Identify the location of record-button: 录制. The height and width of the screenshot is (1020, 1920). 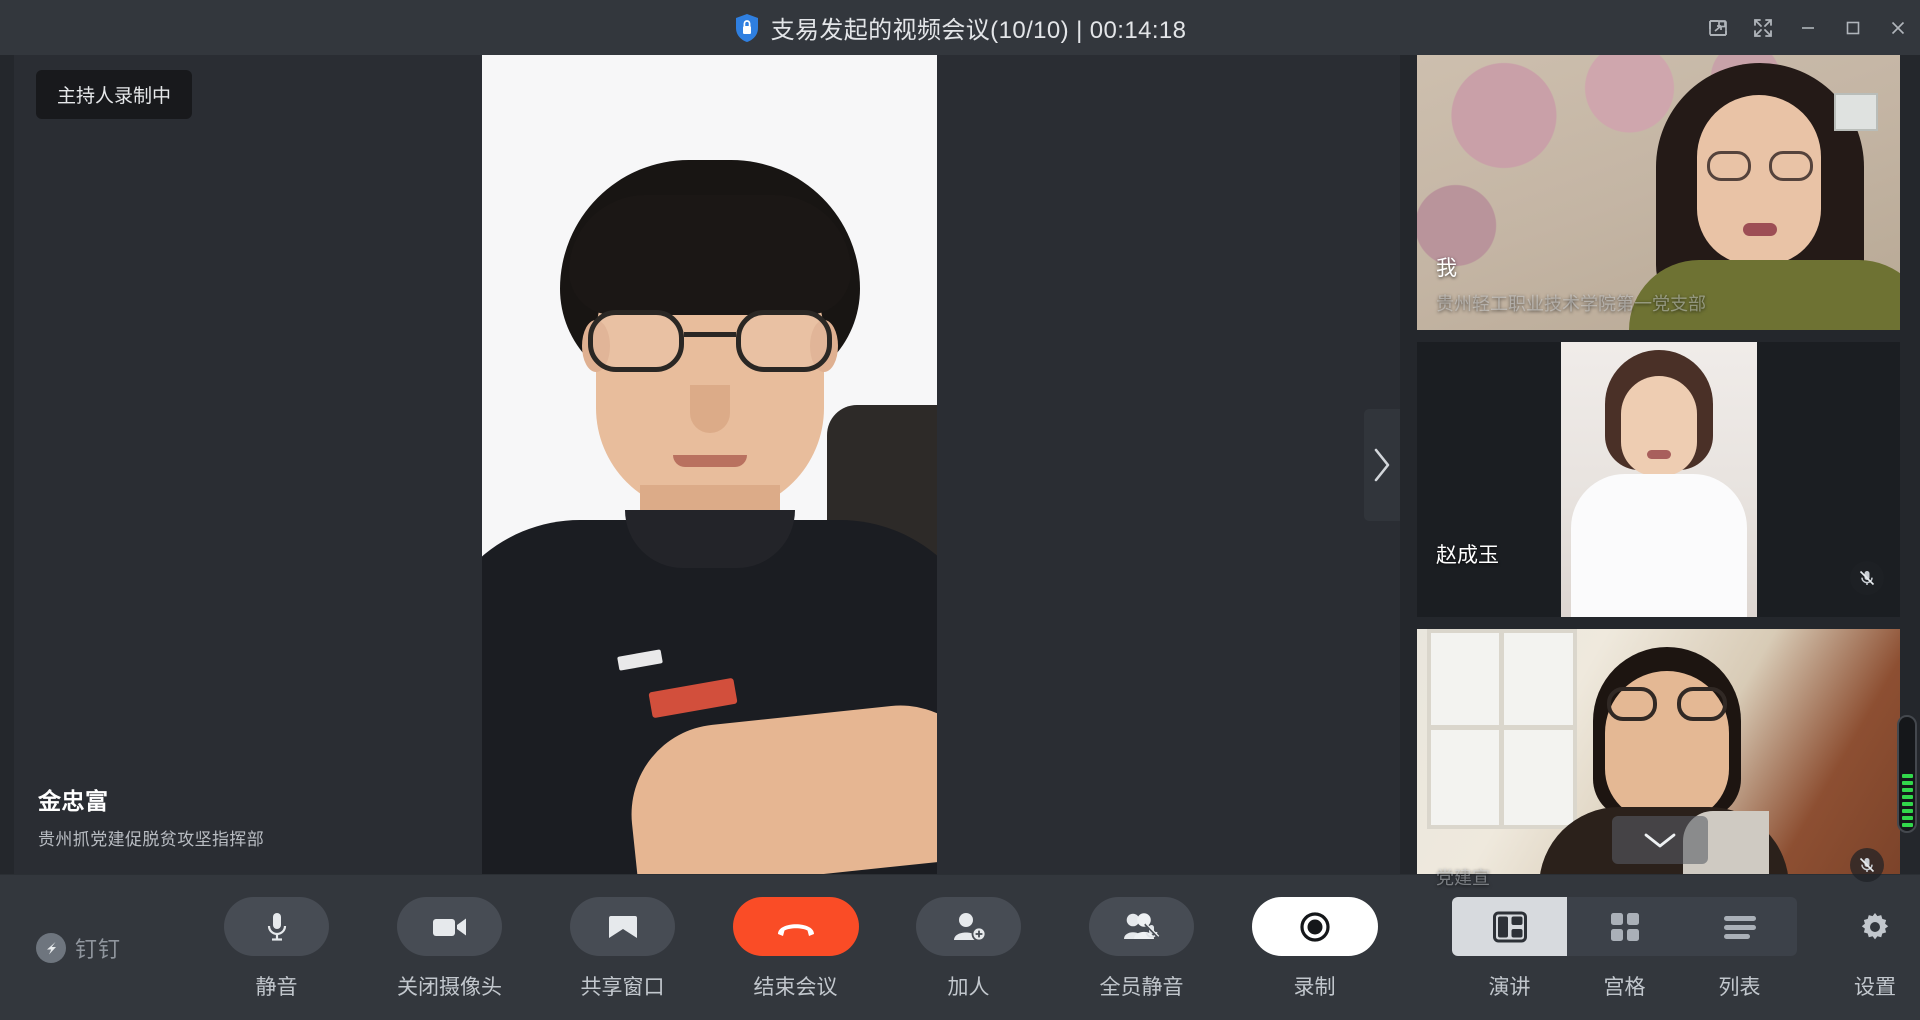
(1314, 949).